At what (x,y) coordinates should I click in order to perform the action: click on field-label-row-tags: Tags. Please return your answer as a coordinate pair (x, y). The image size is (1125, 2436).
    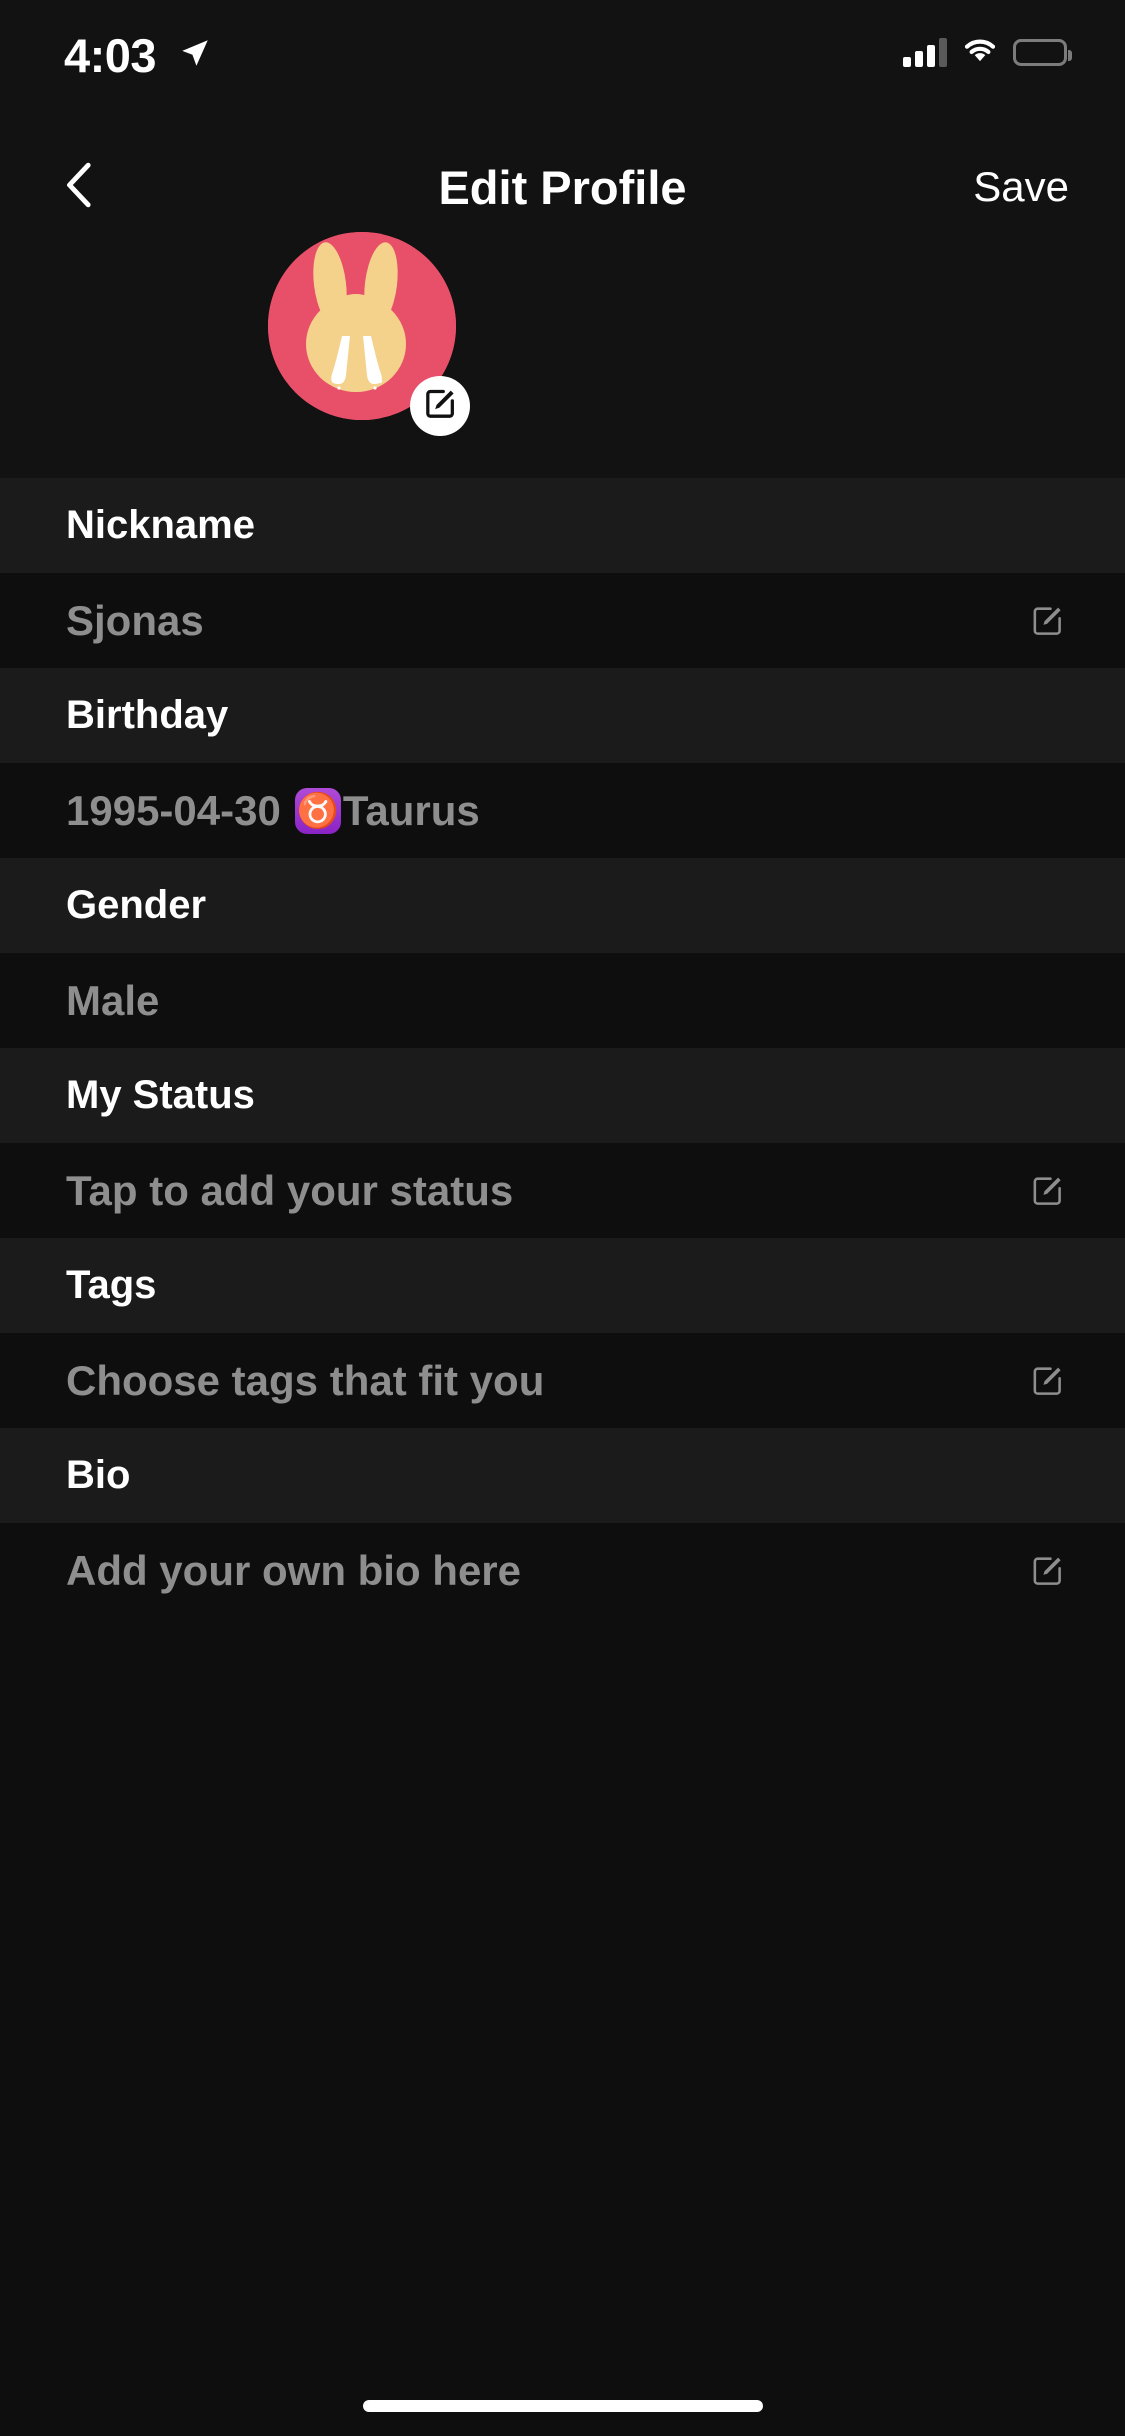
    Looking at the image, I should click on (562, 1285).